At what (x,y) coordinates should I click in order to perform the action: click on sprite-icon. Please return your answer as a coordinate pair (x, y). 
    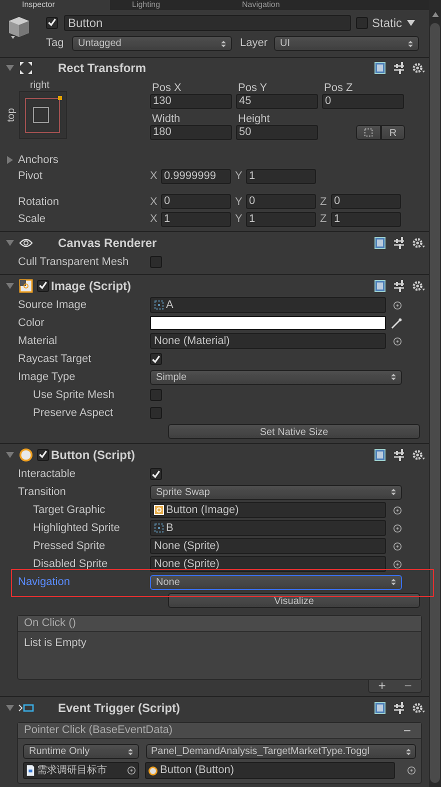
    Looking at the image, I should click on (159, 528).